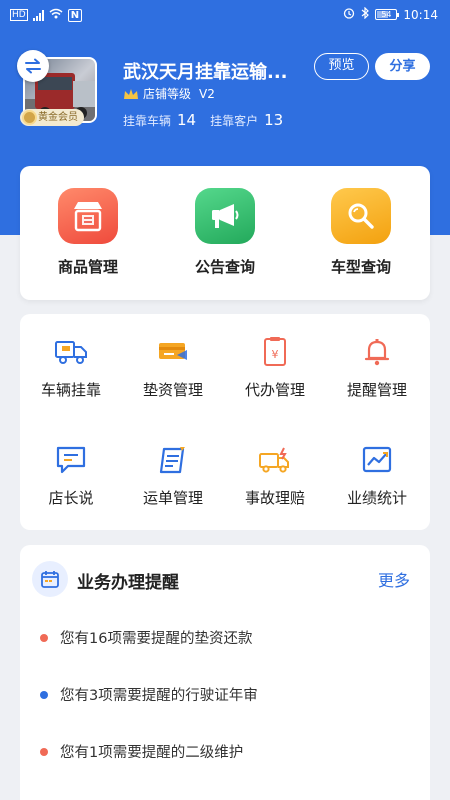  Describe the element at coordinates (377, 460) in the screenshot. I see `chart-icon` at that location.